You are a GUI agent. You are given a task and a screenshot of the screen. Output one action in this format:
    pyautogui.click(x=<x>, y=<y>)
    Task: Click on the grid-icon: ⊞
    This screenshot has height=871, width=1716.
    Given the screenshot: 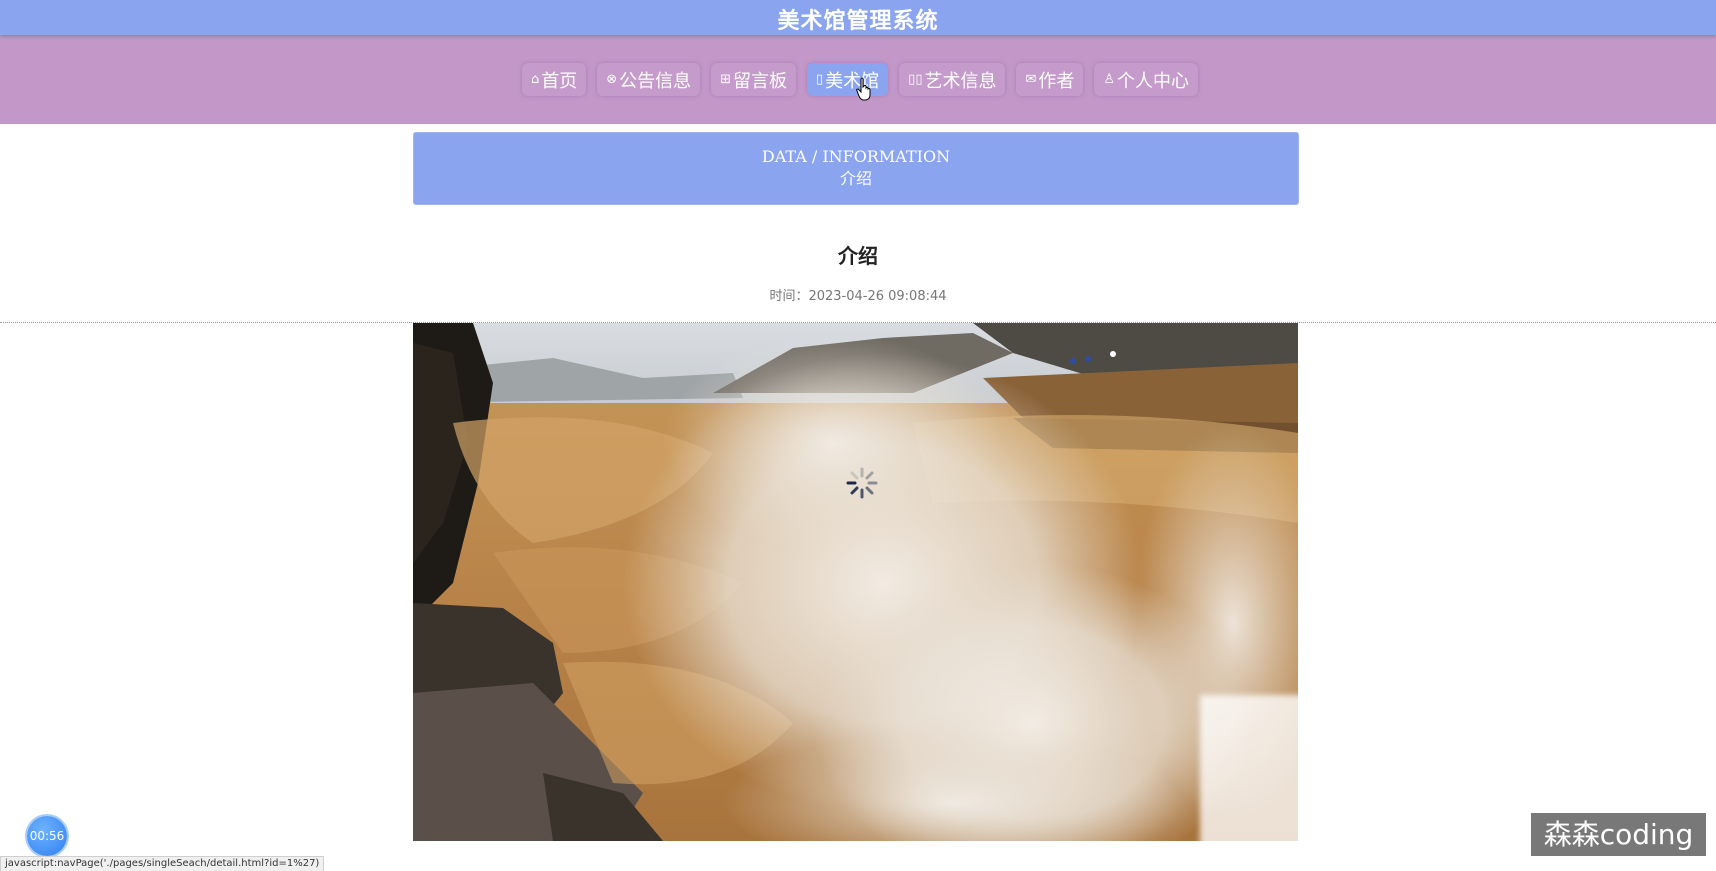 What is the action you would take?
    pyautogui.click(x=726, y=79)
    